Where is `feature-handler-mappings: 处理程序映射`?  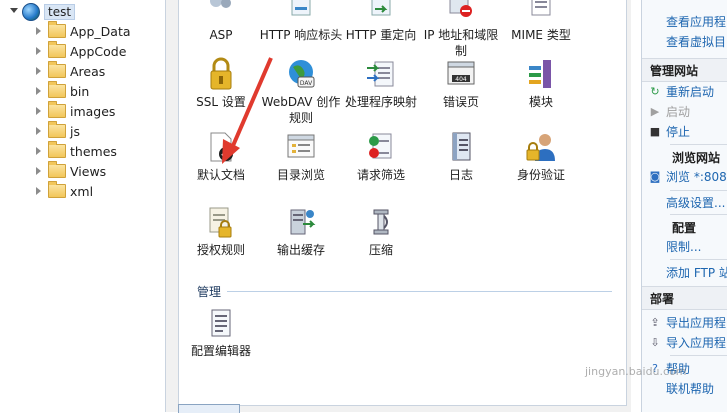
feature-handler-mappings: 处理程序映射 is located at coordinates (381, 83).